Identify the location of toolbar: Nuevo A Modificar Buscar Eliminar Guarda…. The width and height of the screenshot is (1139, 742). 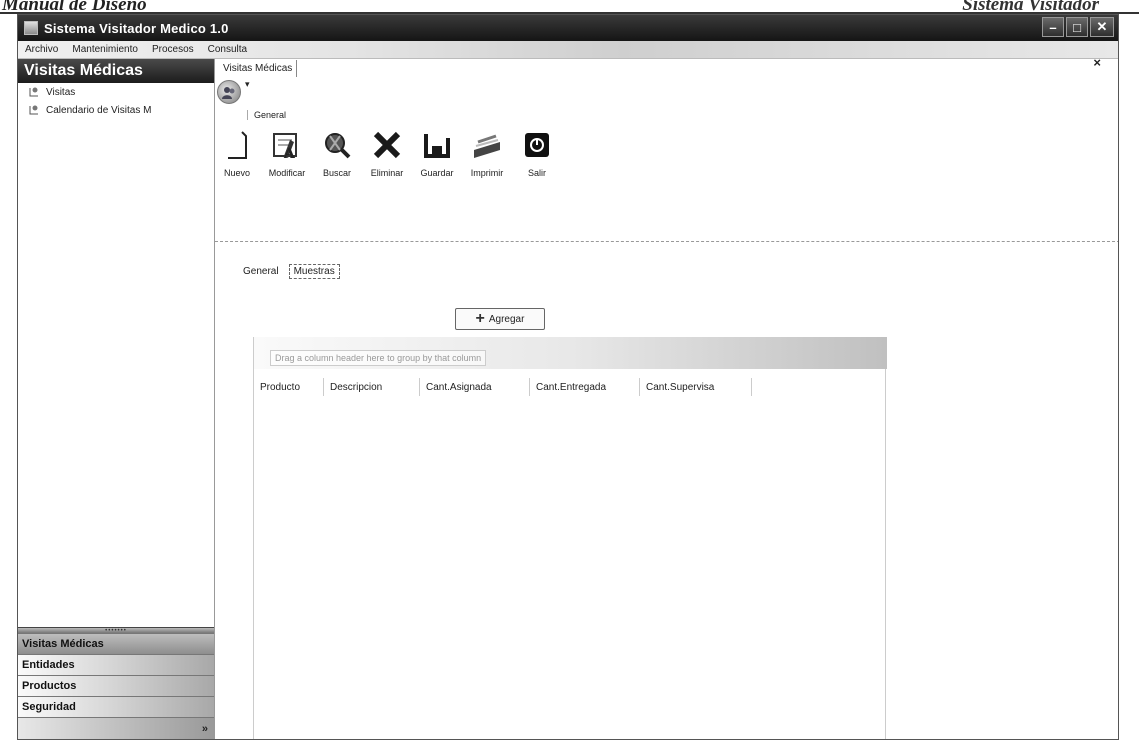
(390, 157).